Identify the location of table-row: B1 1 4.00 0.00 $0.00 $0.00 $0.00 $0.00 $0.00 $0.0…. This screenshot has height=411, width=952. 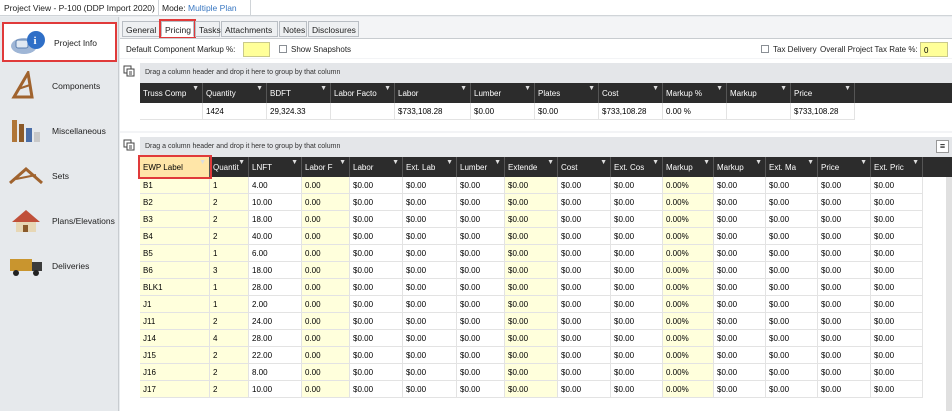
(531, 185).